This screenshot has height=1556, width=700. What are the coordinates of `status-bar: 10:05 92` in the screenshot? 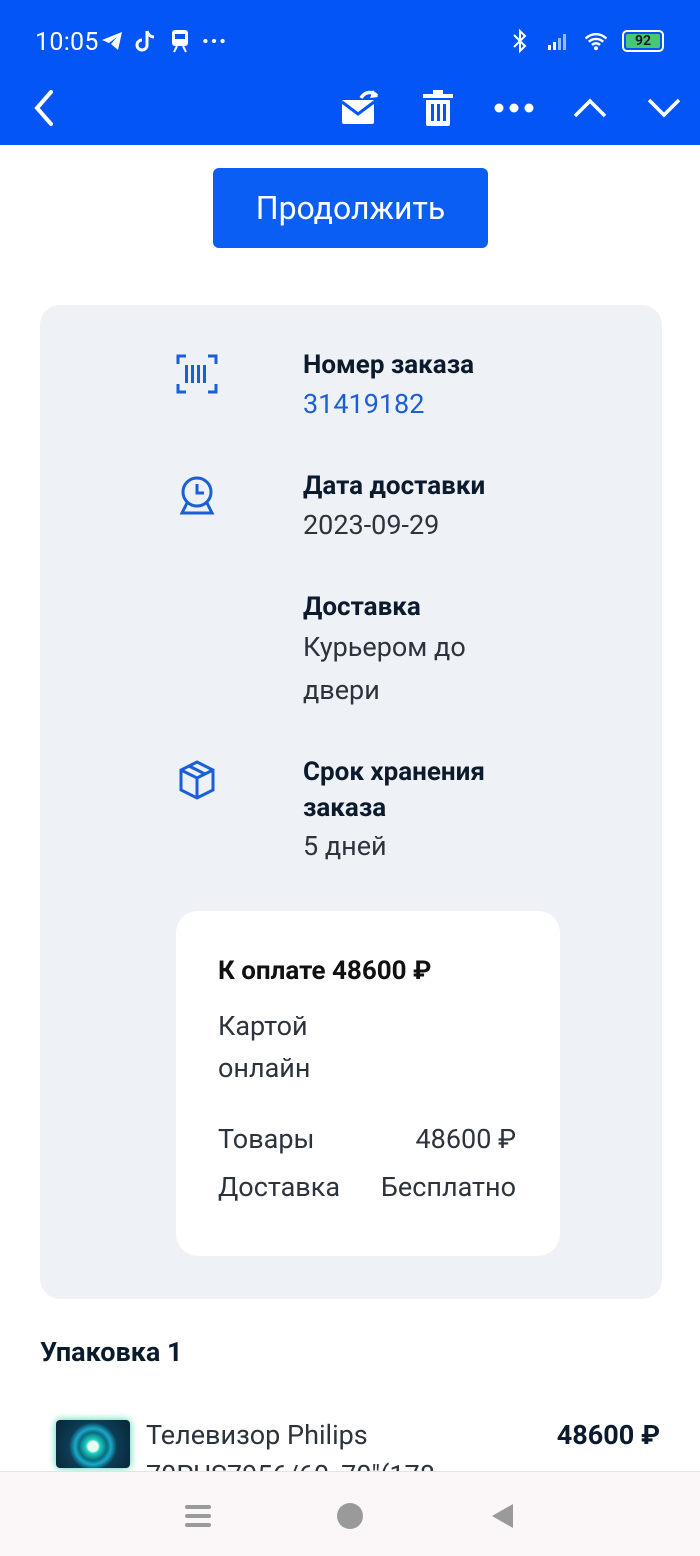 It's located at (350, 43).